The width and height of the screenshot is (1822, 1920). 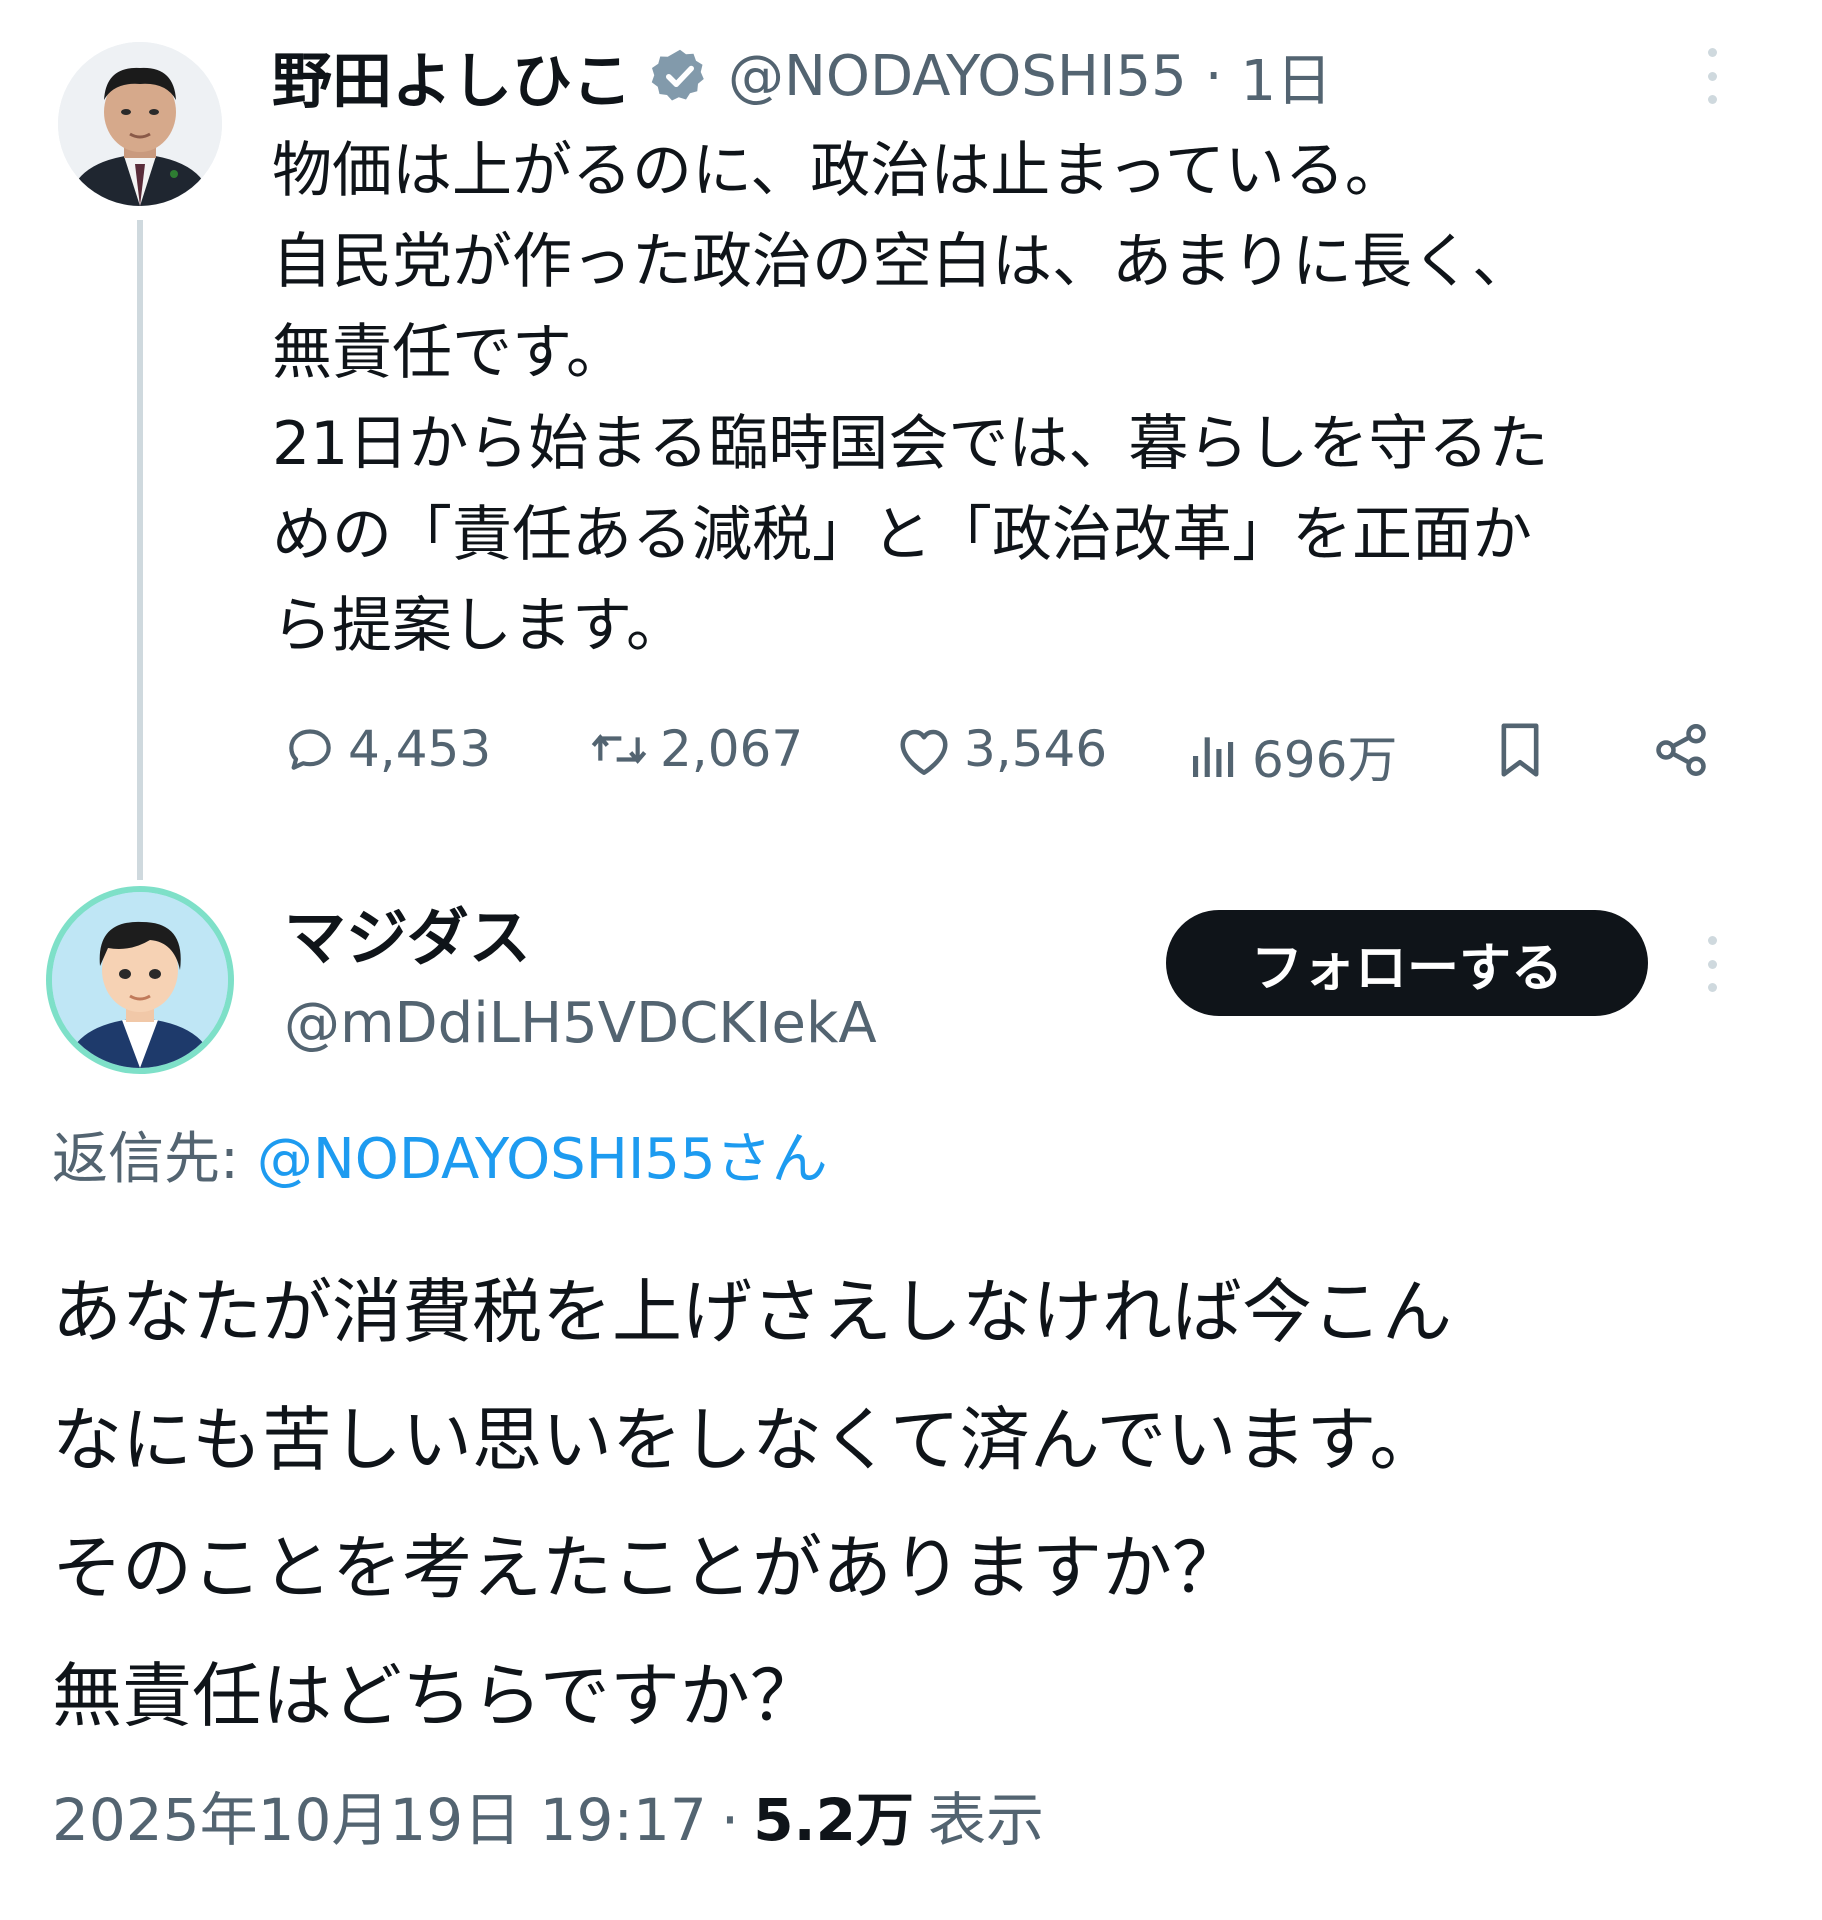 I want to click on tweet-text-line: 21日から始まる臨時国会では、暮らしを守るた, so click(x=910, y=444).